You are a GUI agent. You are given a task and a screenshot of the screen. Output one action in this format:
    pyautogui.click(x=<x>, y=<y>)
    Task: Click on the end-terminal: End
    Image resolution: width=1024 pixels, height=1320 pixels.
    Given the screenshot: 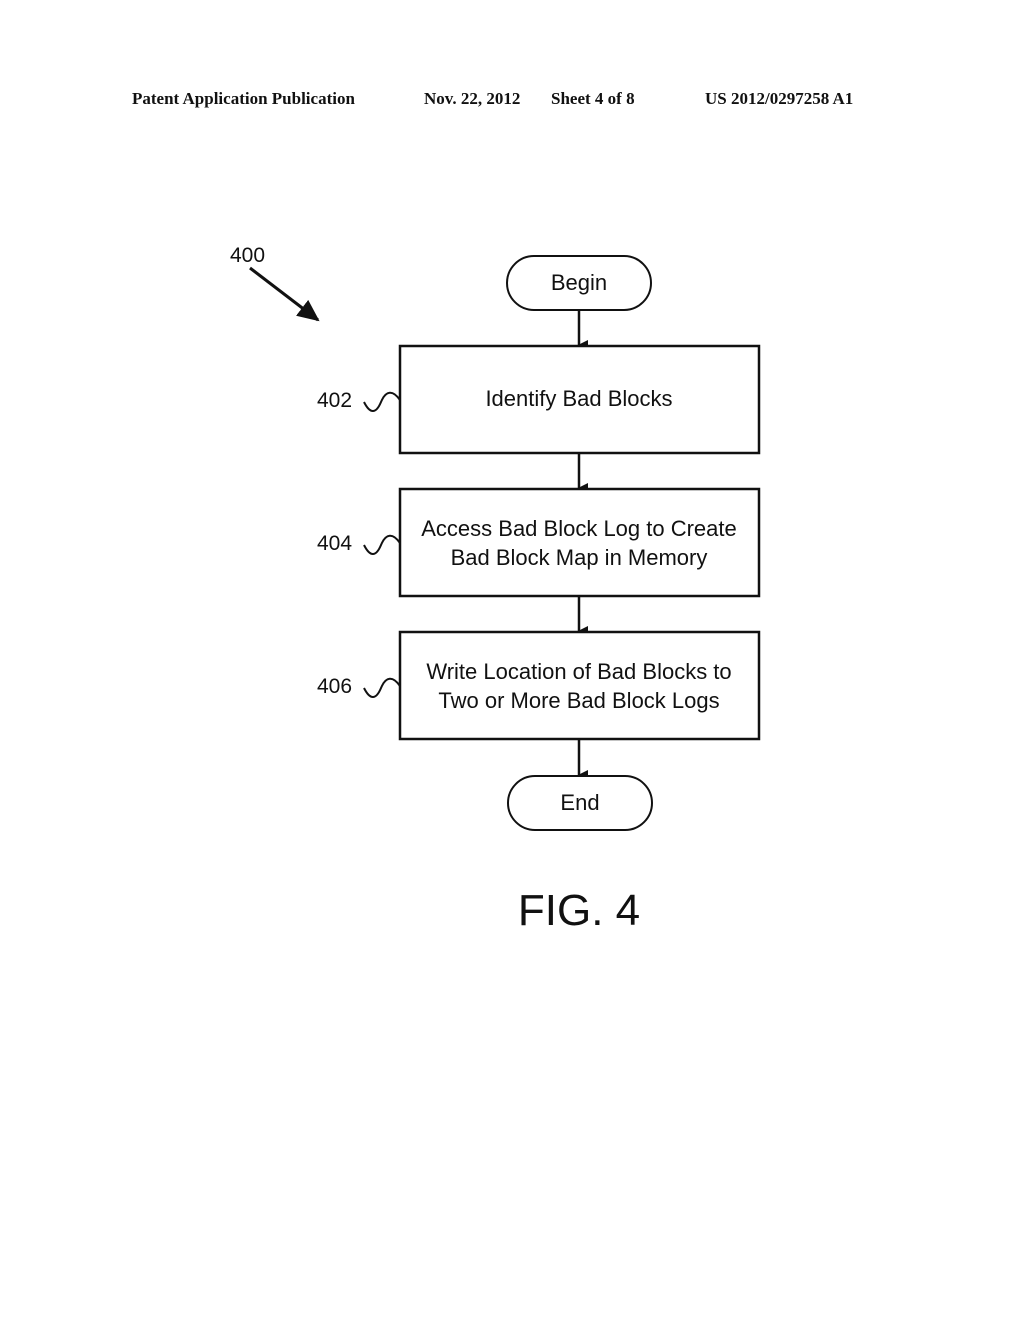 What is the action you would take?
    pyautogui.click(x=580, y=803)
    